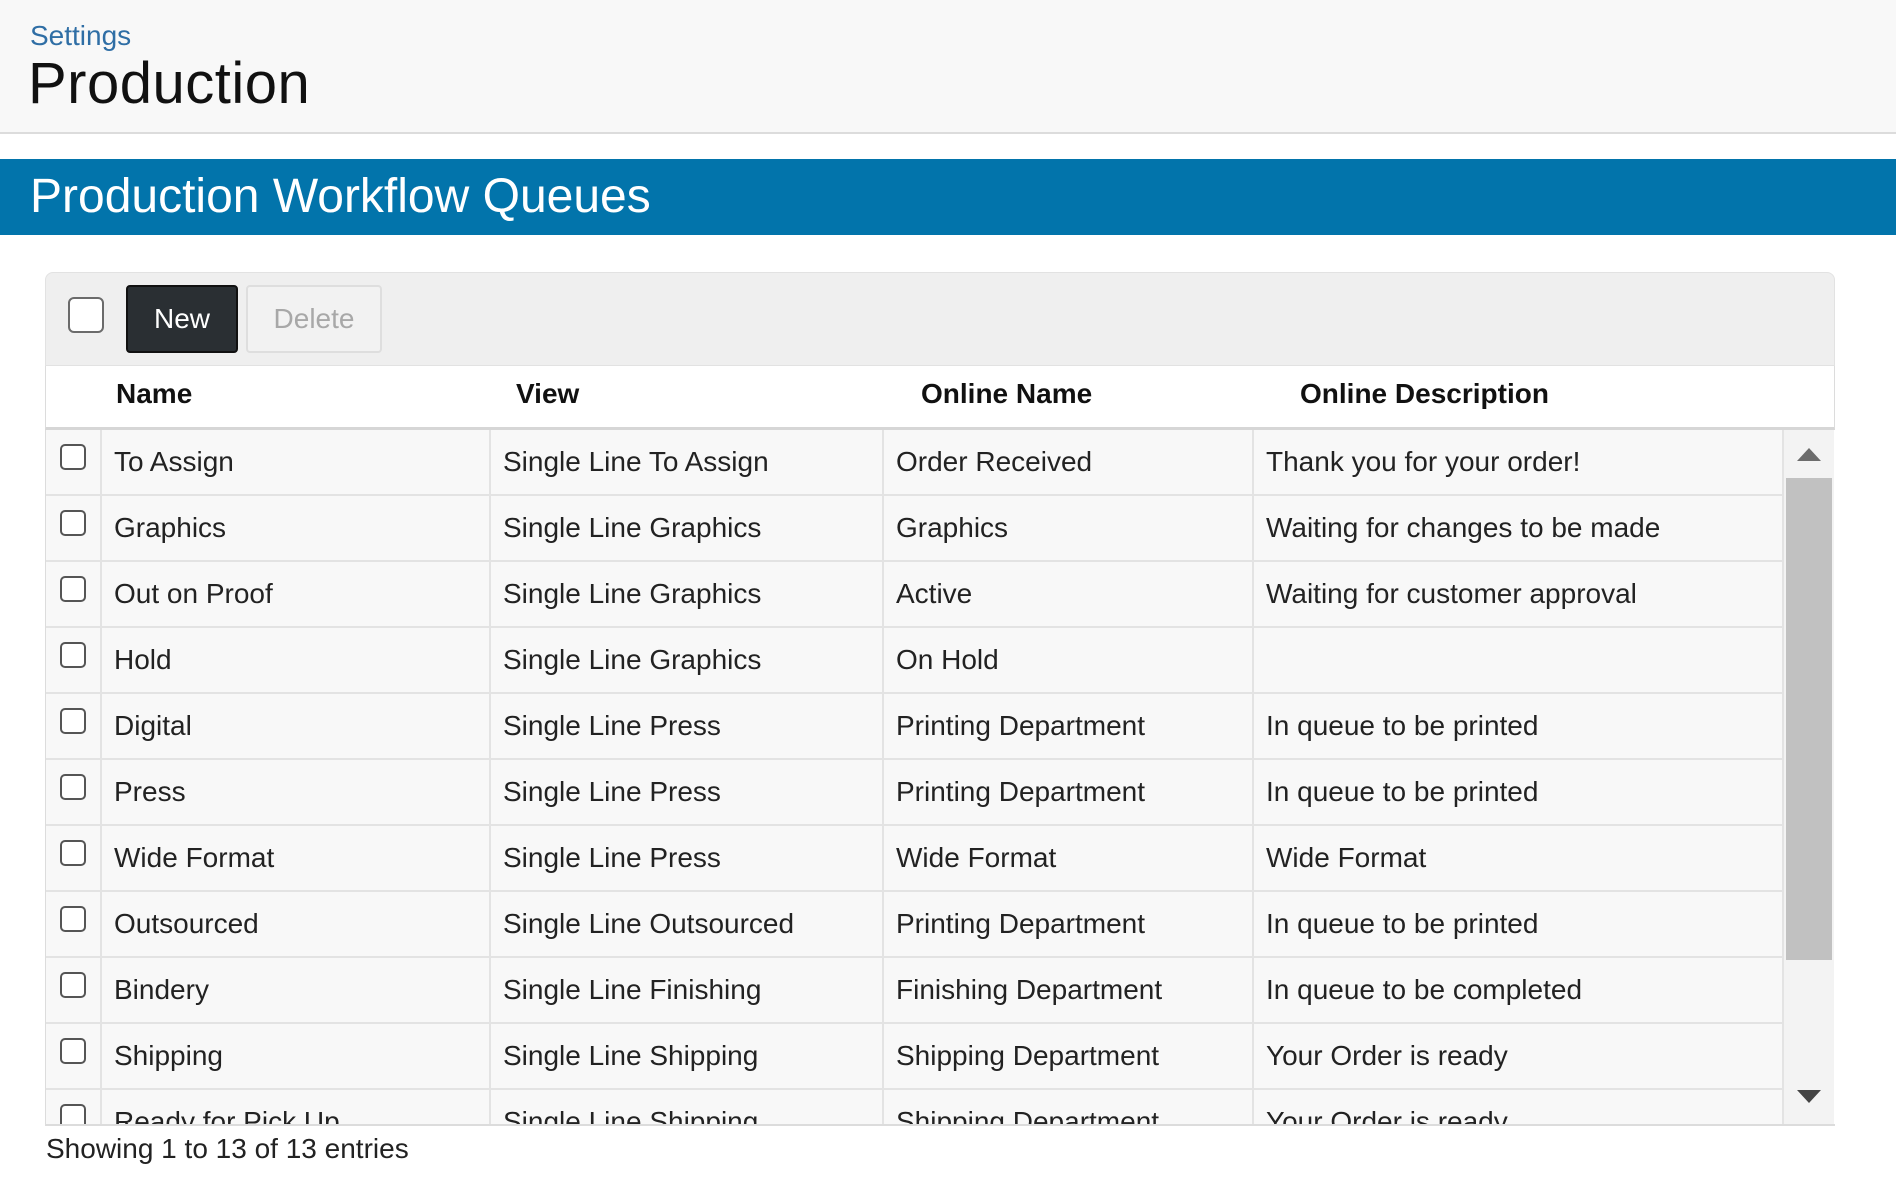 The width and height of the screenshot is (1896, 1185). I want to click on row-online-name: Finishing Department, so click(1069, 990).